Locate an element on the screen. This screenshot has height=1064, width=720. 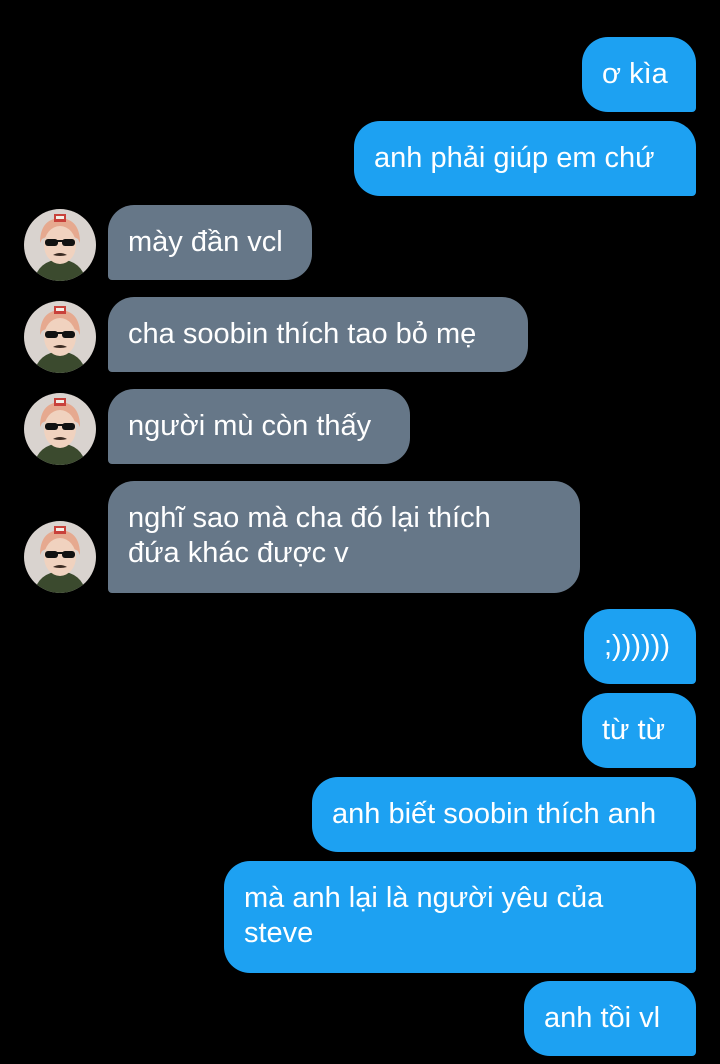
outgoing-message: từ từ is located at coordinates (639, 730).